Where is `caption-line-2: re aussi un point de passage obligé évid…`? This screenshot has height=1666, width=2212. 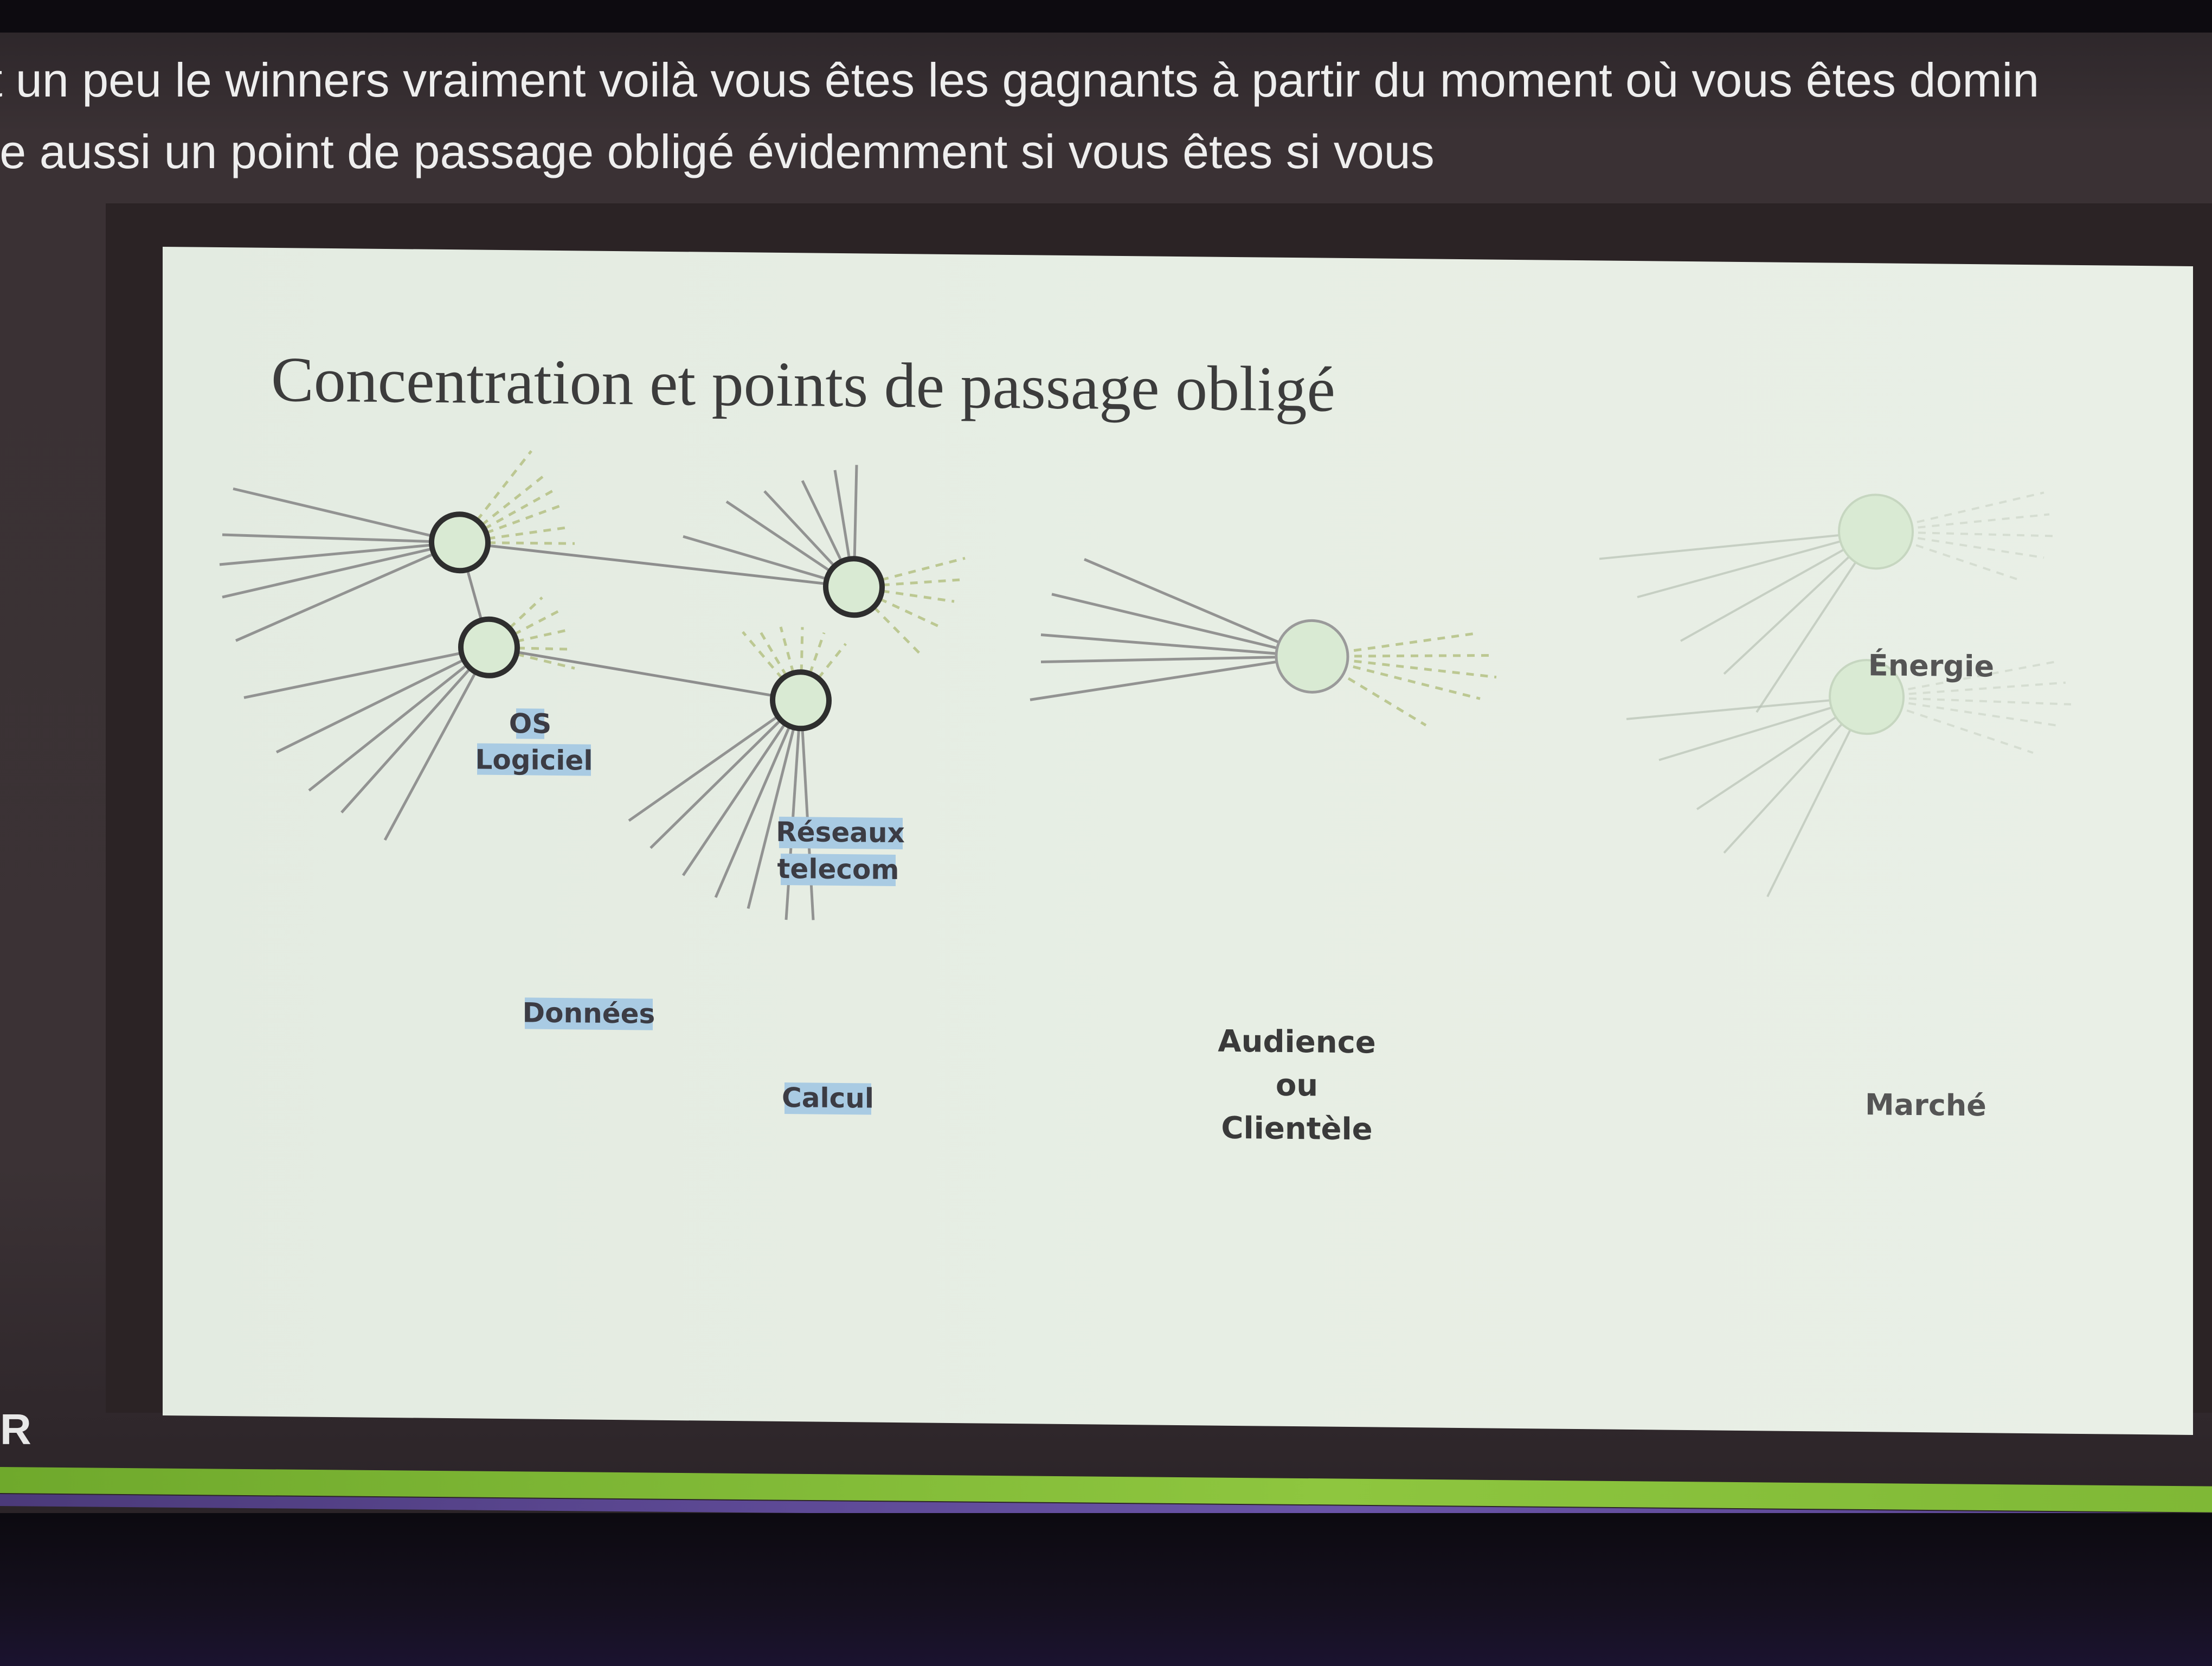
caption-line-2: re aussi un point de passage obligé évid… is located at coordinates (717, 152).